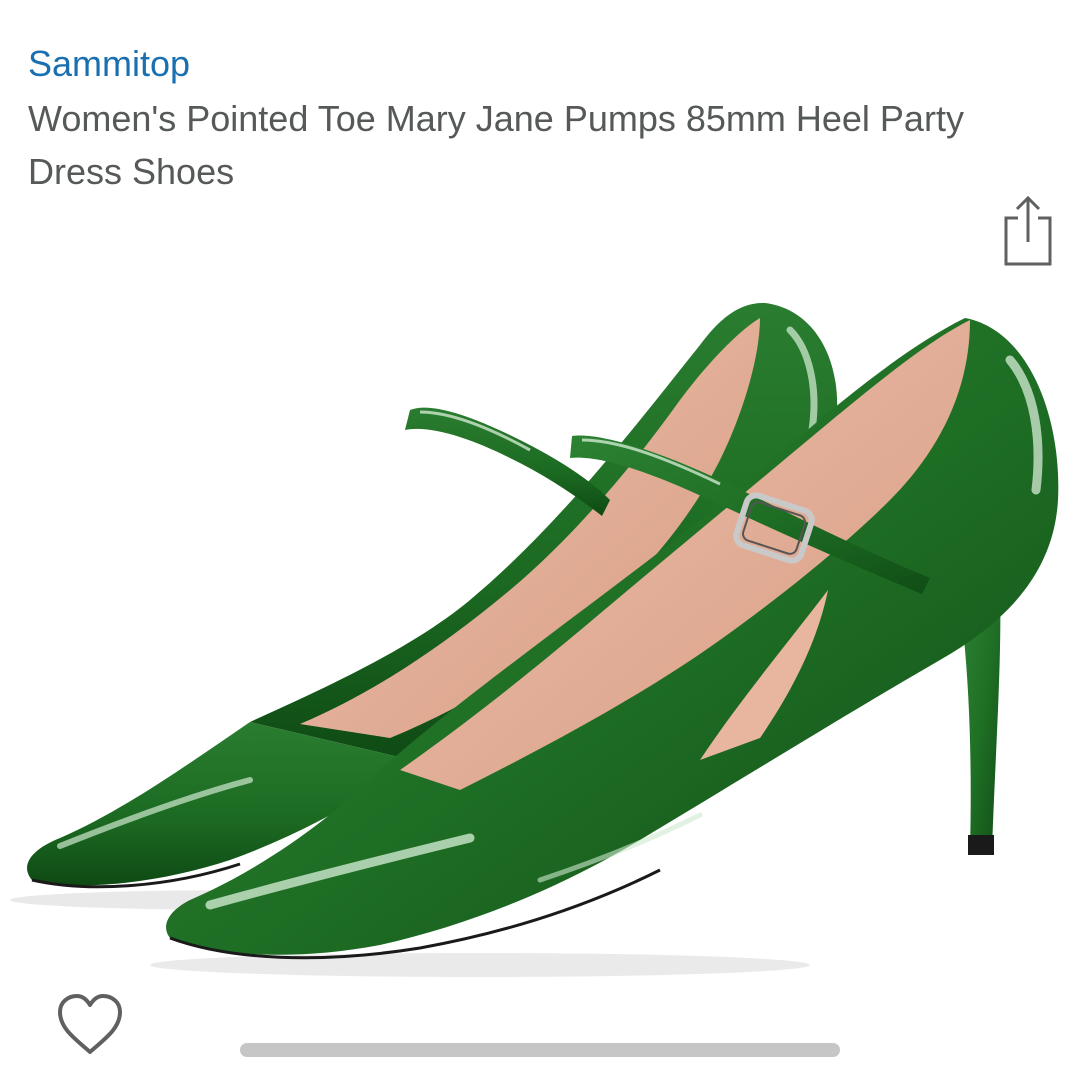  I want to click on heart-outline-icon, so click(90, 1025).